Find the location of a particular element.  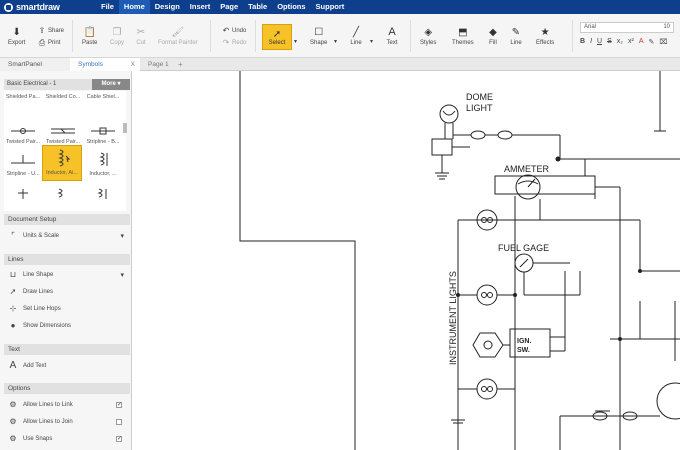

allow-join-checkbox is located at coordinates (119, 421).